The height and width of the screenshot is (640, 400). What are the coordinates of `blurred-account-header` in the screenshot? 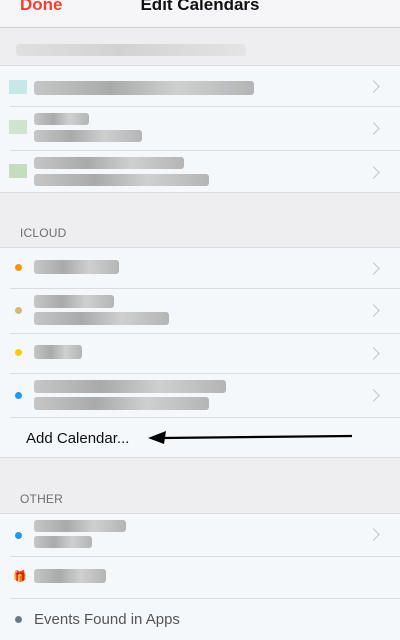 It's located at (131, 50).